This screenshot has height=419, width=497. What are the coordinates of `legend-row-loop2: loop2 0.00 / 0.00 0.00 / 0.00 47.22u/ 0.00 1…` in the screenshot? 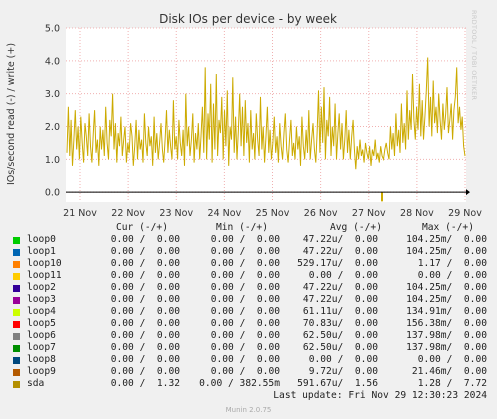 It's located at (248, 288).